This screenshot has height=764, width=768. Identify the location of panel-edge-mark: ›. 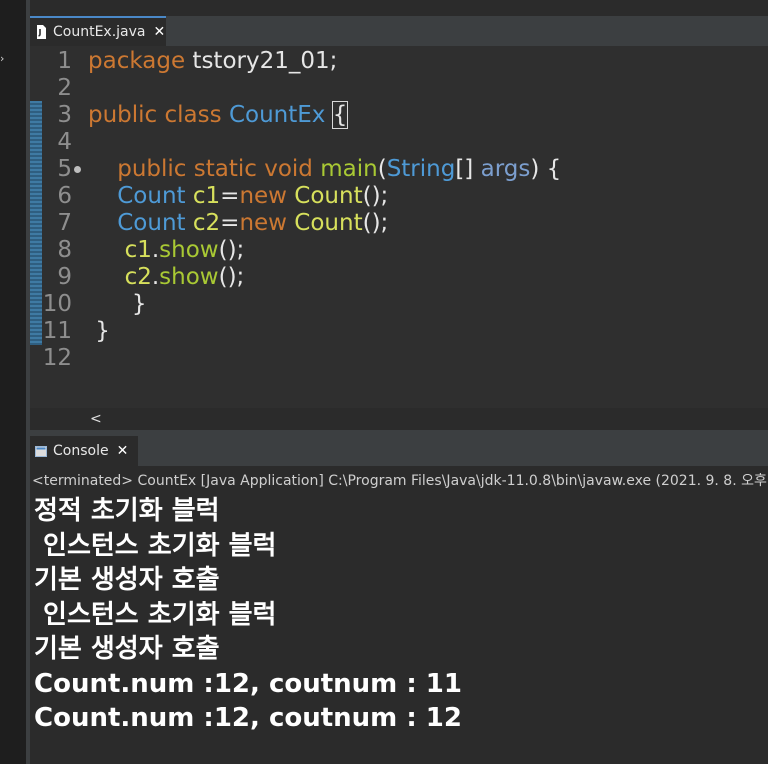
(2, 58).